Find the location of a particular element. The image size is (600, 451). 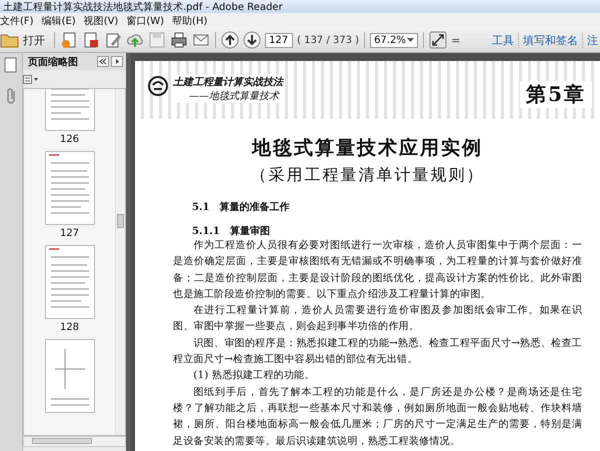

menu-item: 编辑(E) is located at coordinates (59, 21).